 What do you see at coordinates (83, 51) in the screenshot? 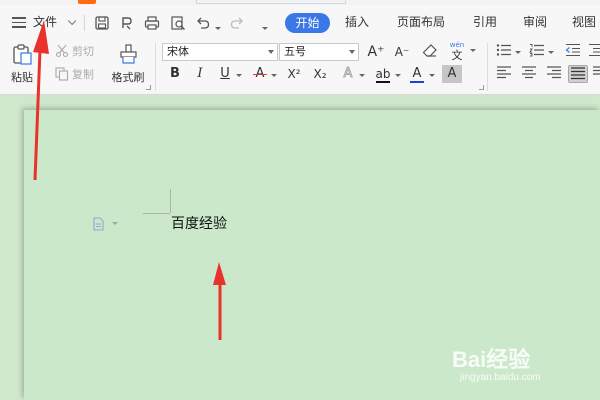
I see `cut-label: 剪切` at bounding box center [83, 51].